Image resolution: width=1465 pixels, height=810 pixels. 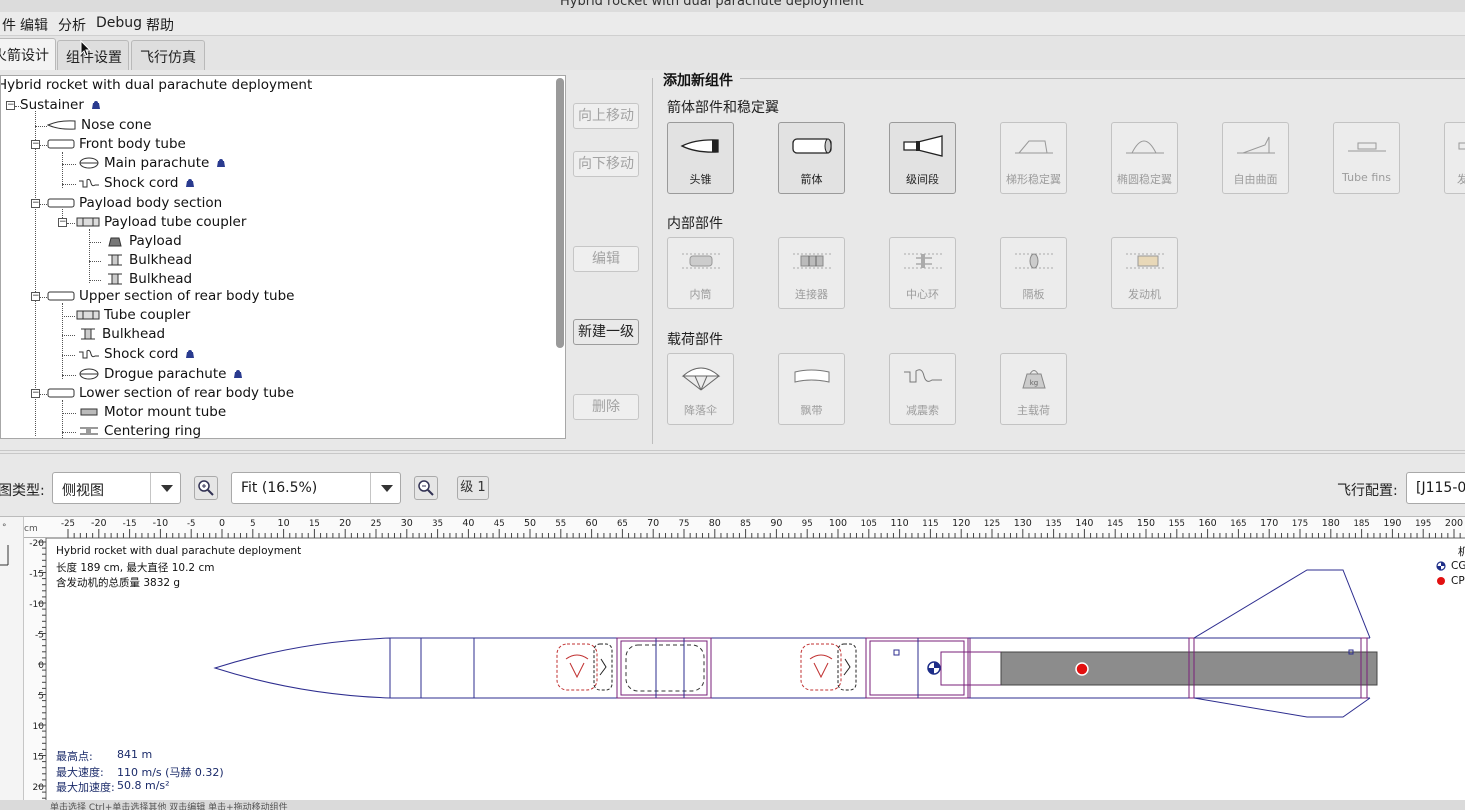 What do you see at coordinates (1033, 389) in the screenshot?
I see `add-mass-component-button: kg 主载荷` at bounding box center [1033, 389].